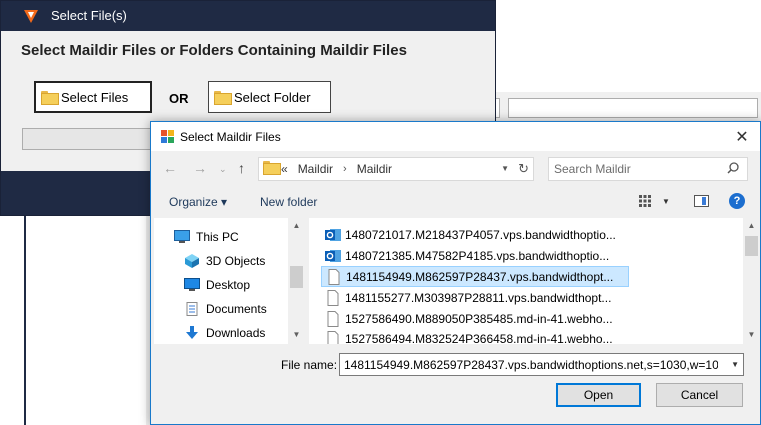 The width and height of the screenshot is (761, 425). Describe the element at coordinates (228, 285) in the screenshot. I see `nav-item-label: Desktop` at that location.